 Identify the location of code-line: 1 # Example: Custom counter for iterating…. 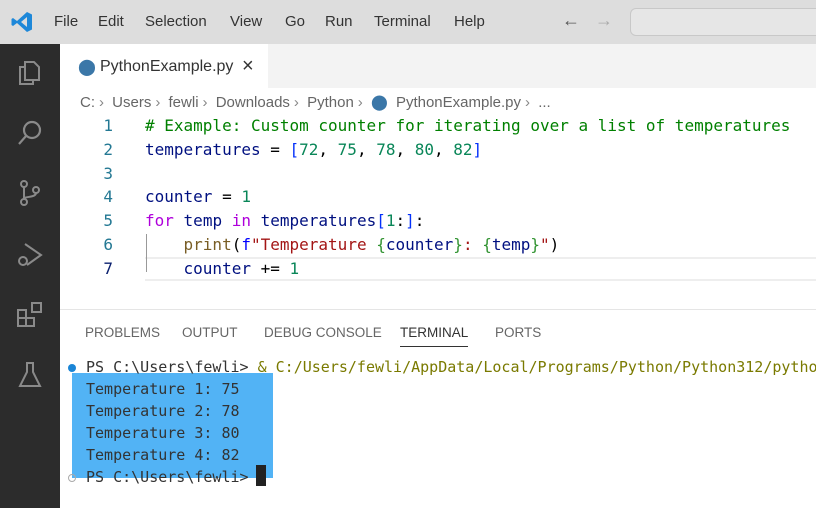
(438, 126).